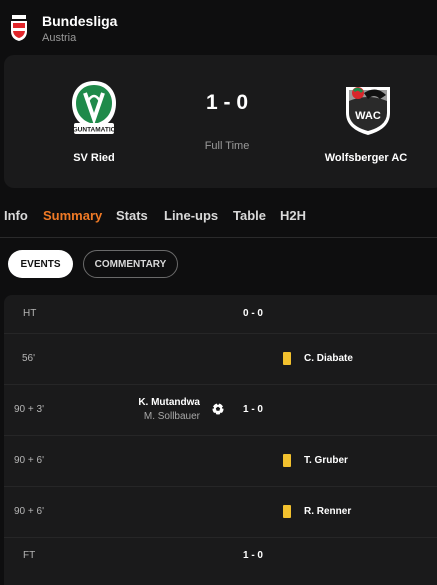 The image size is (437, 585). What do you see at coordinates (30, 313) in the screenshot?
I see `event-minute: HT` at bounding box center [30, 313].